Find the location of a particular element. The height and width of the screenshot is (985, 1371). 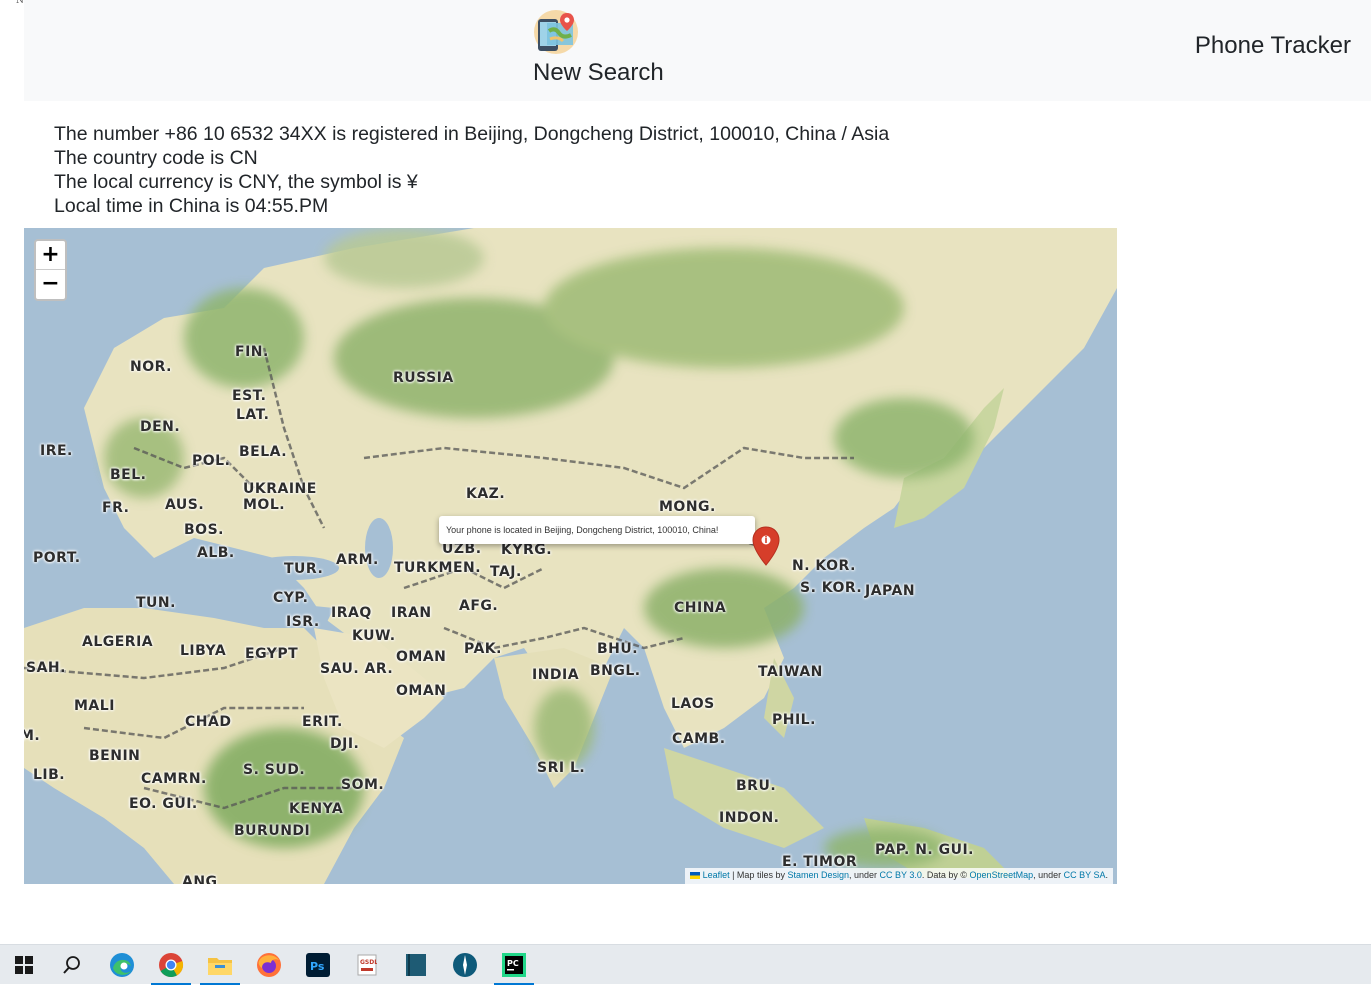

map-label: EST. is located at coordinates (249, 396).